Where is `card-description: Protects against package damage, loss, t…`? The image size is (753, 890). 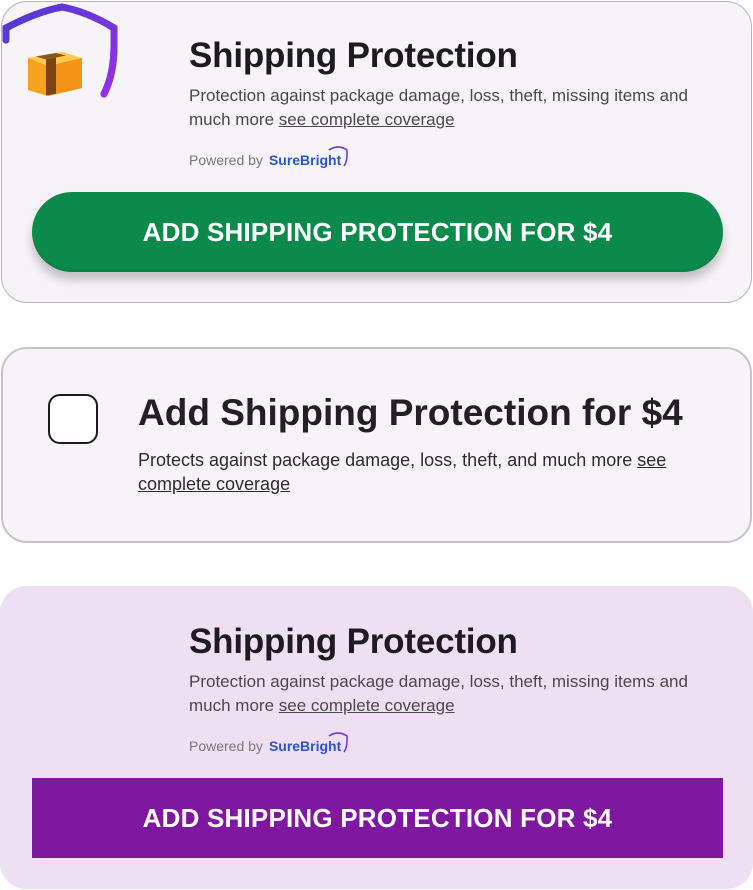 card-description: Protects against package damage, loss, t… is located at coordinates (428, 472).